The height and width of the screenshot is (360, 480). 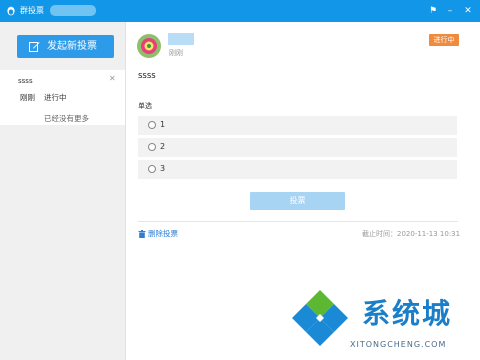 I want to click on poll-option-label: 3, so click(x=163, y=168).